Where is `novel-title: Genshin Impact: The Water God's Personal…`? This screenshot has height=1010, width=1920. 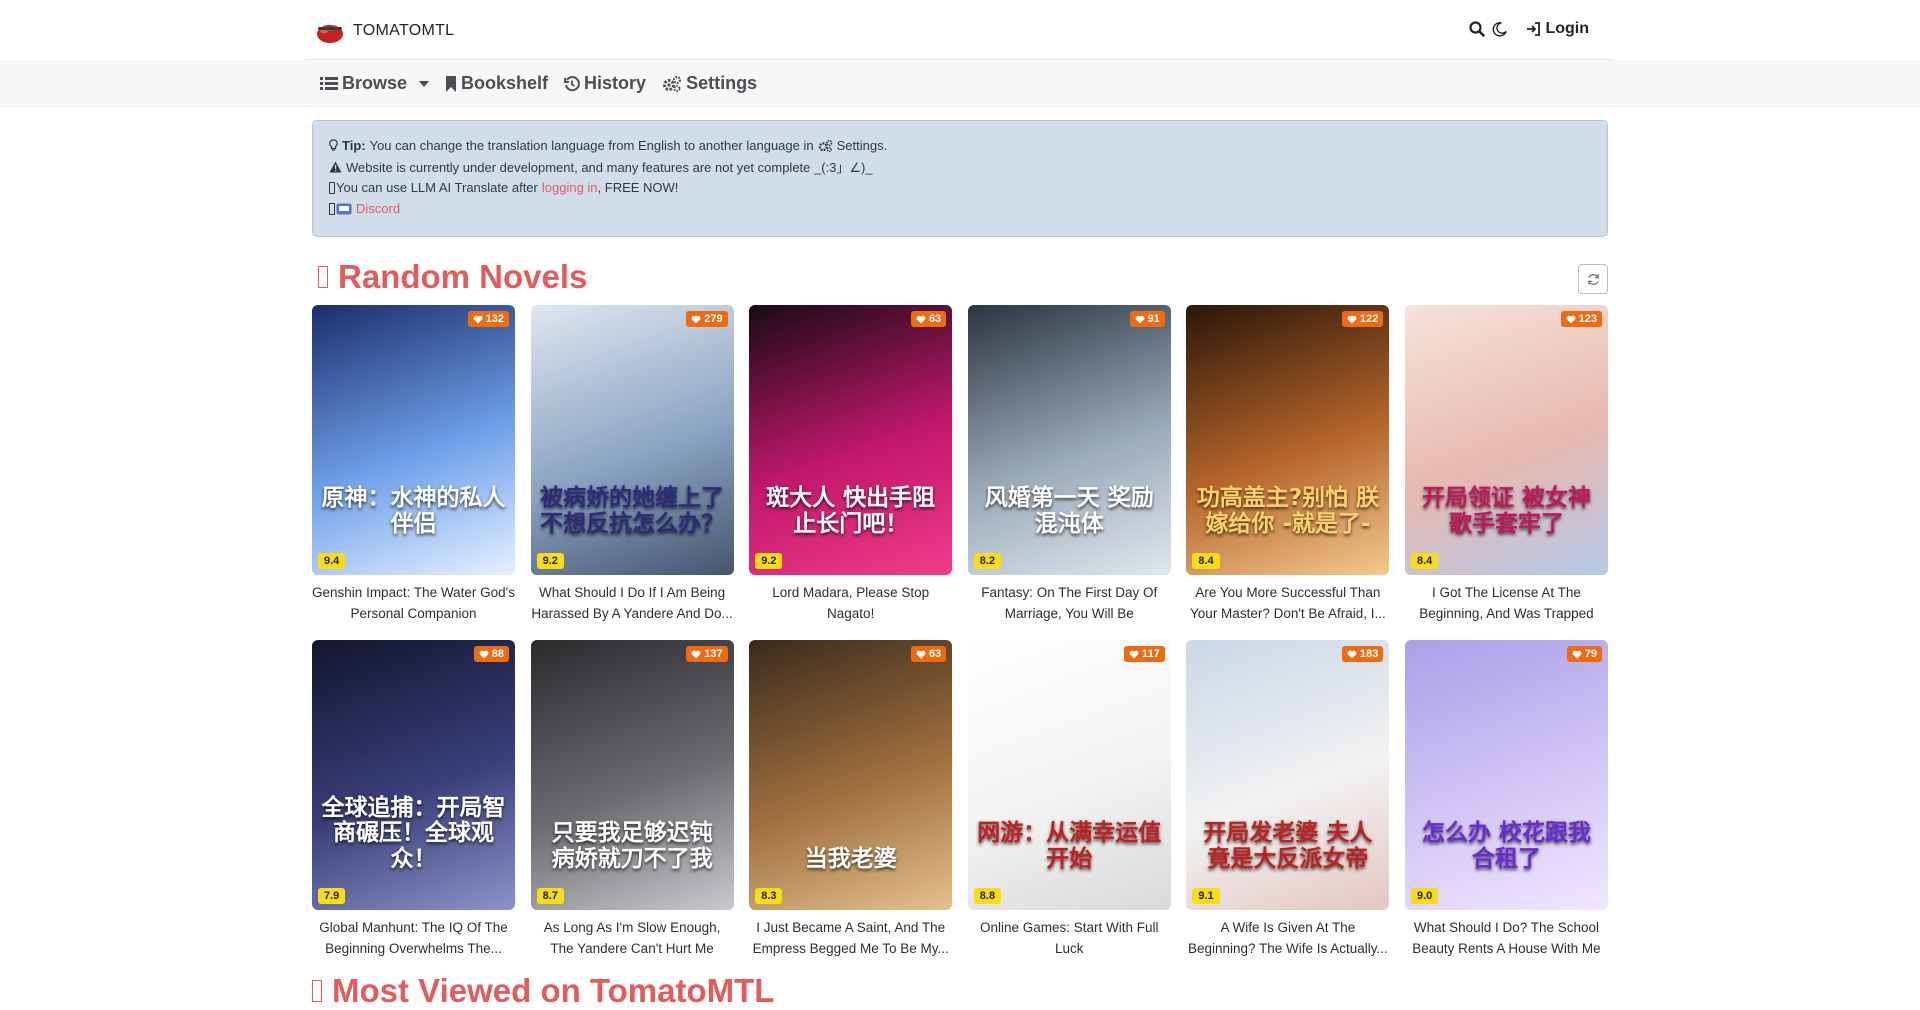 novel-title: Genshin Impact: The Water God's Personal… is located at coordinates (413, 603).